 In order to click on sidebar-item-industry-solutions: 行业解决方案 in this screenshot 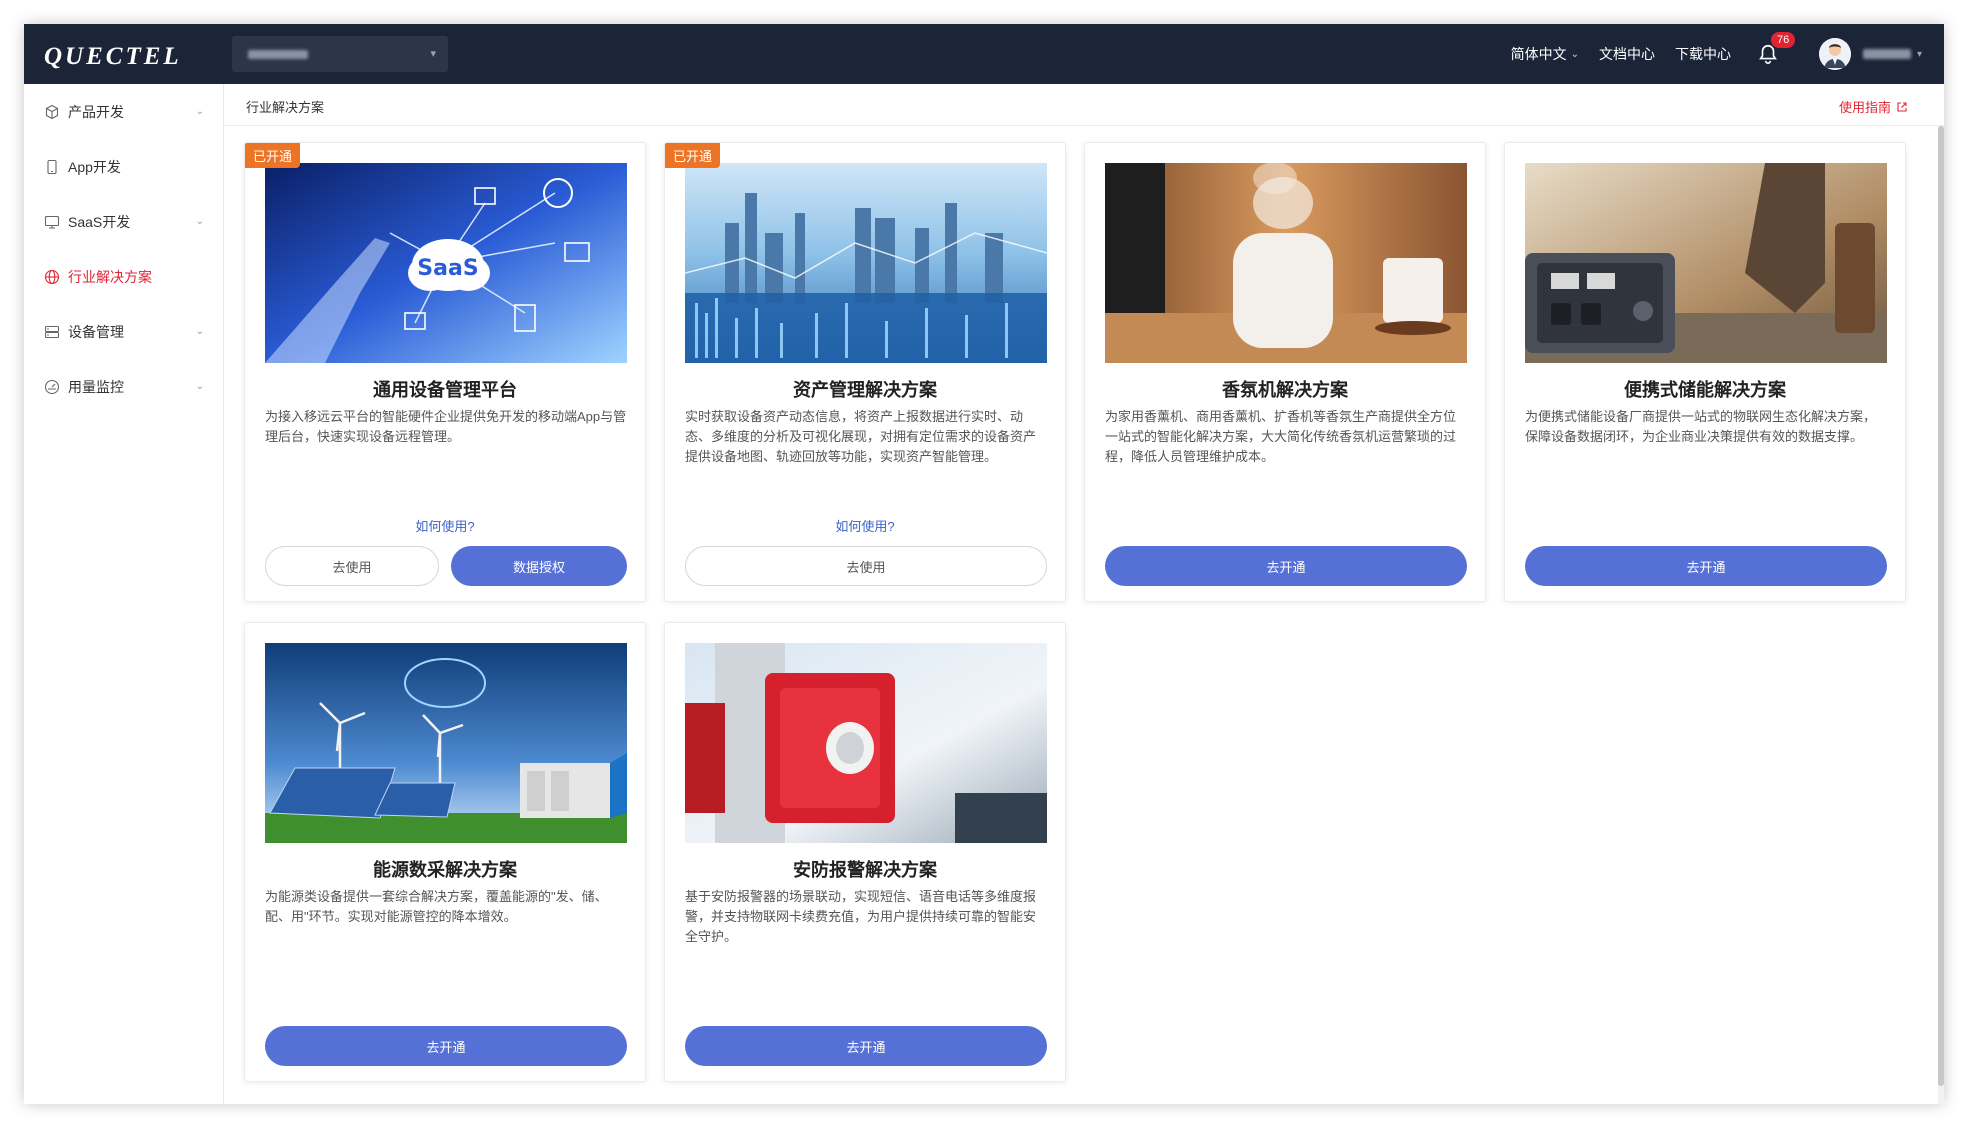, I will do `click(124, 277)`.